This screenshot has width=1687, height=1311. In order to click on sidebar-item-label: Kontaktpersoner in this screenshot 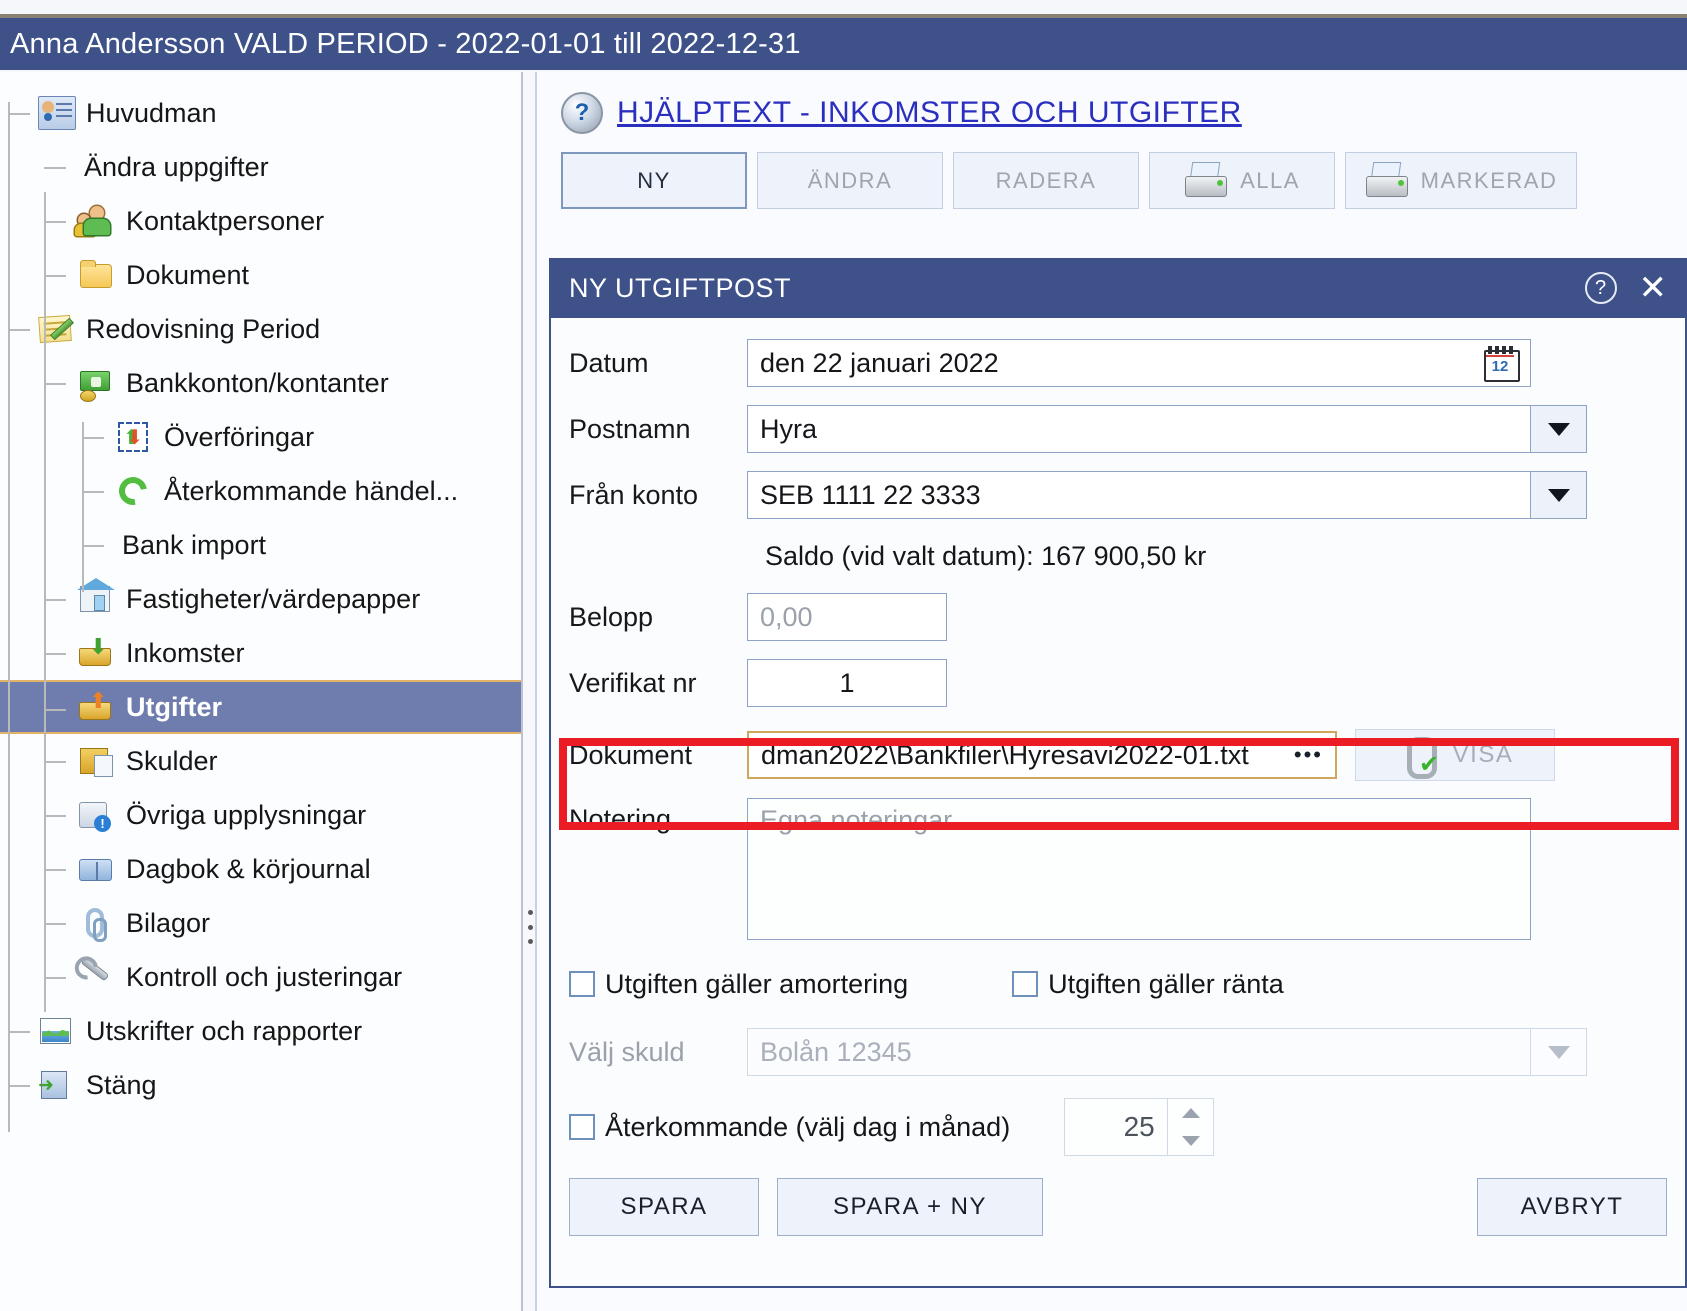, I will do `click(225, 220)`.